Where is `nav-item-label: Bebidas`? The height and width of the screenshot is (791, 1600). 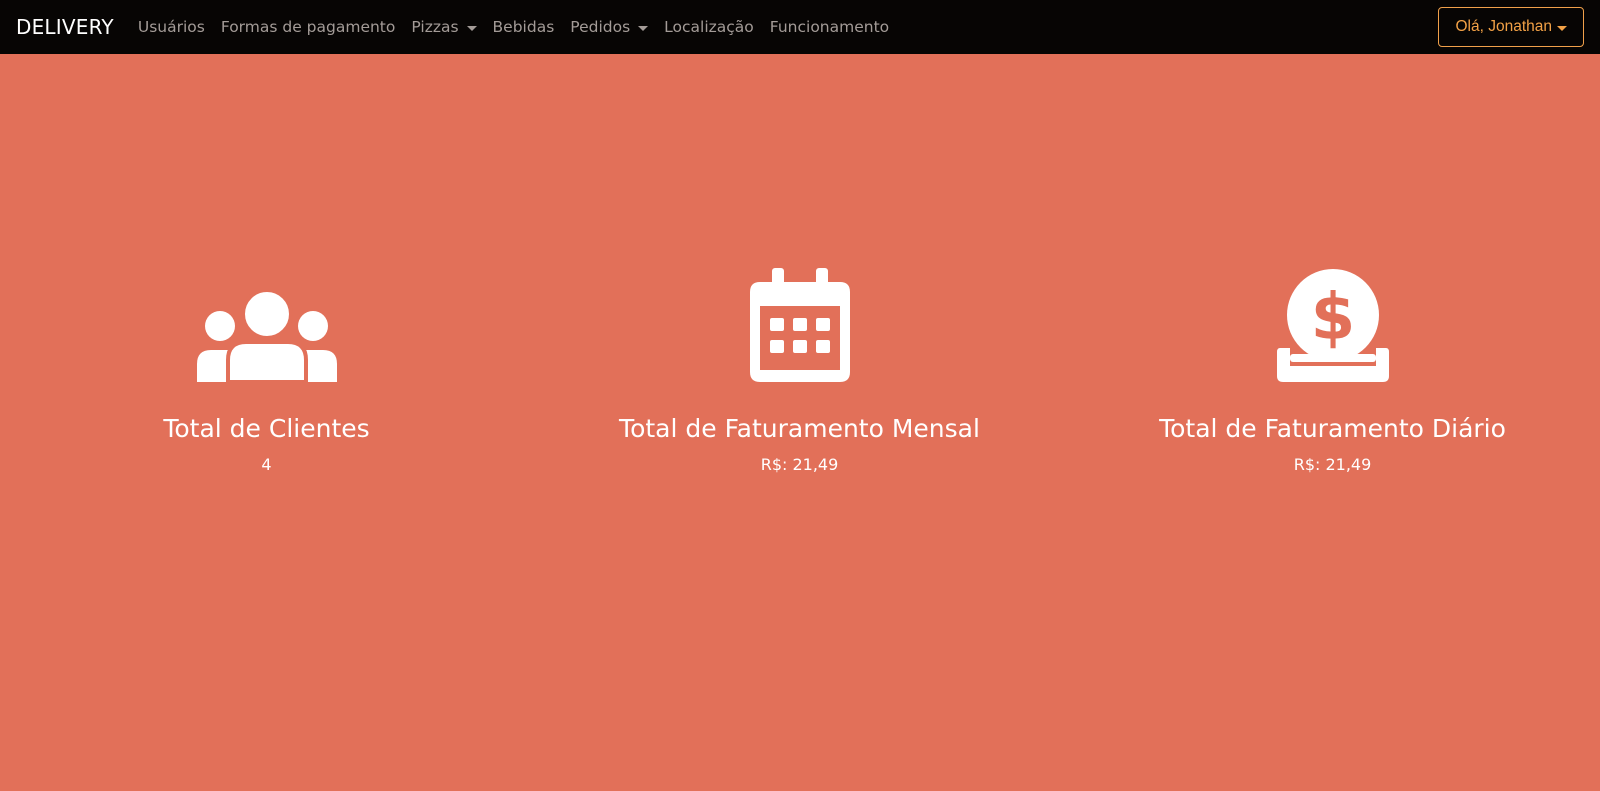
nav-item-label: Bebidas is located at coordinates (523, 27).